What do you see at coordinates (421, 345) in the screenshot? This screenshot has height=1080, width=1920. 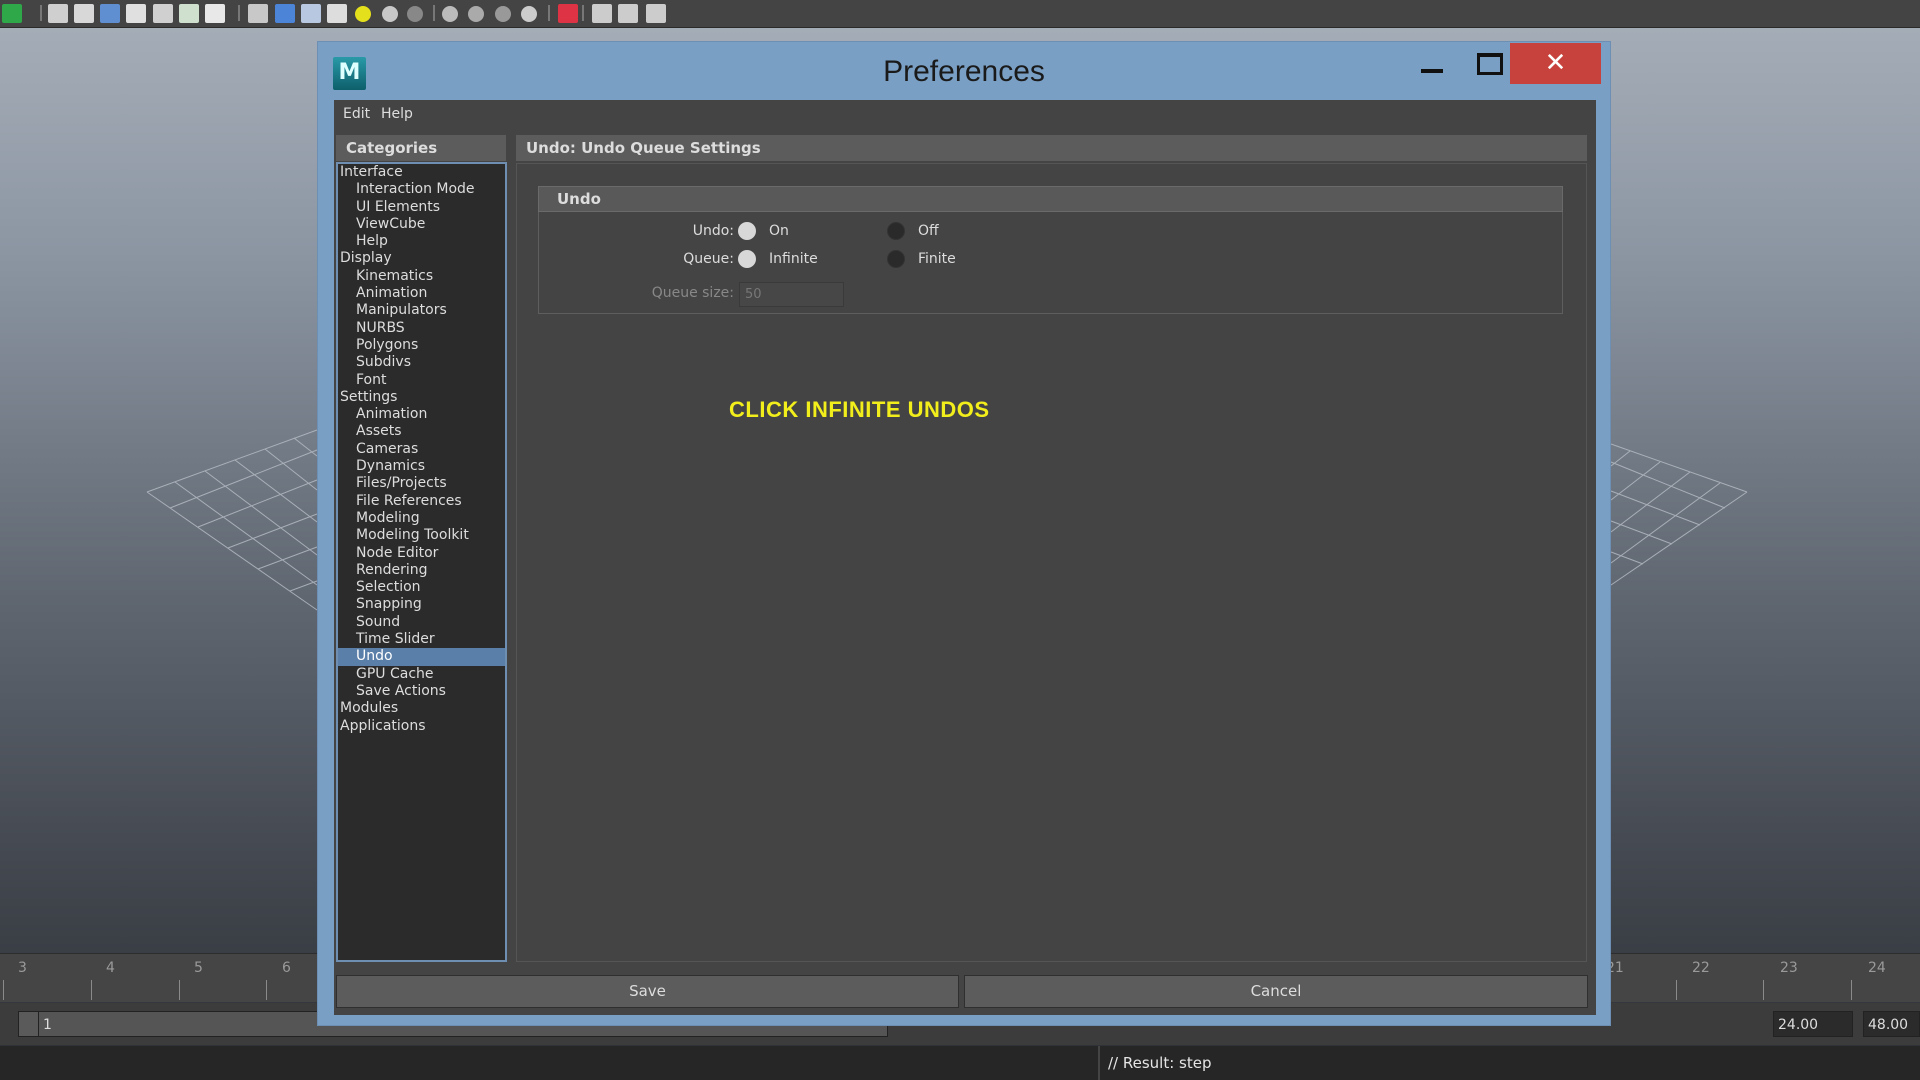 I see `category-item-polygons: Polygons` at bounding box center [421, 345].